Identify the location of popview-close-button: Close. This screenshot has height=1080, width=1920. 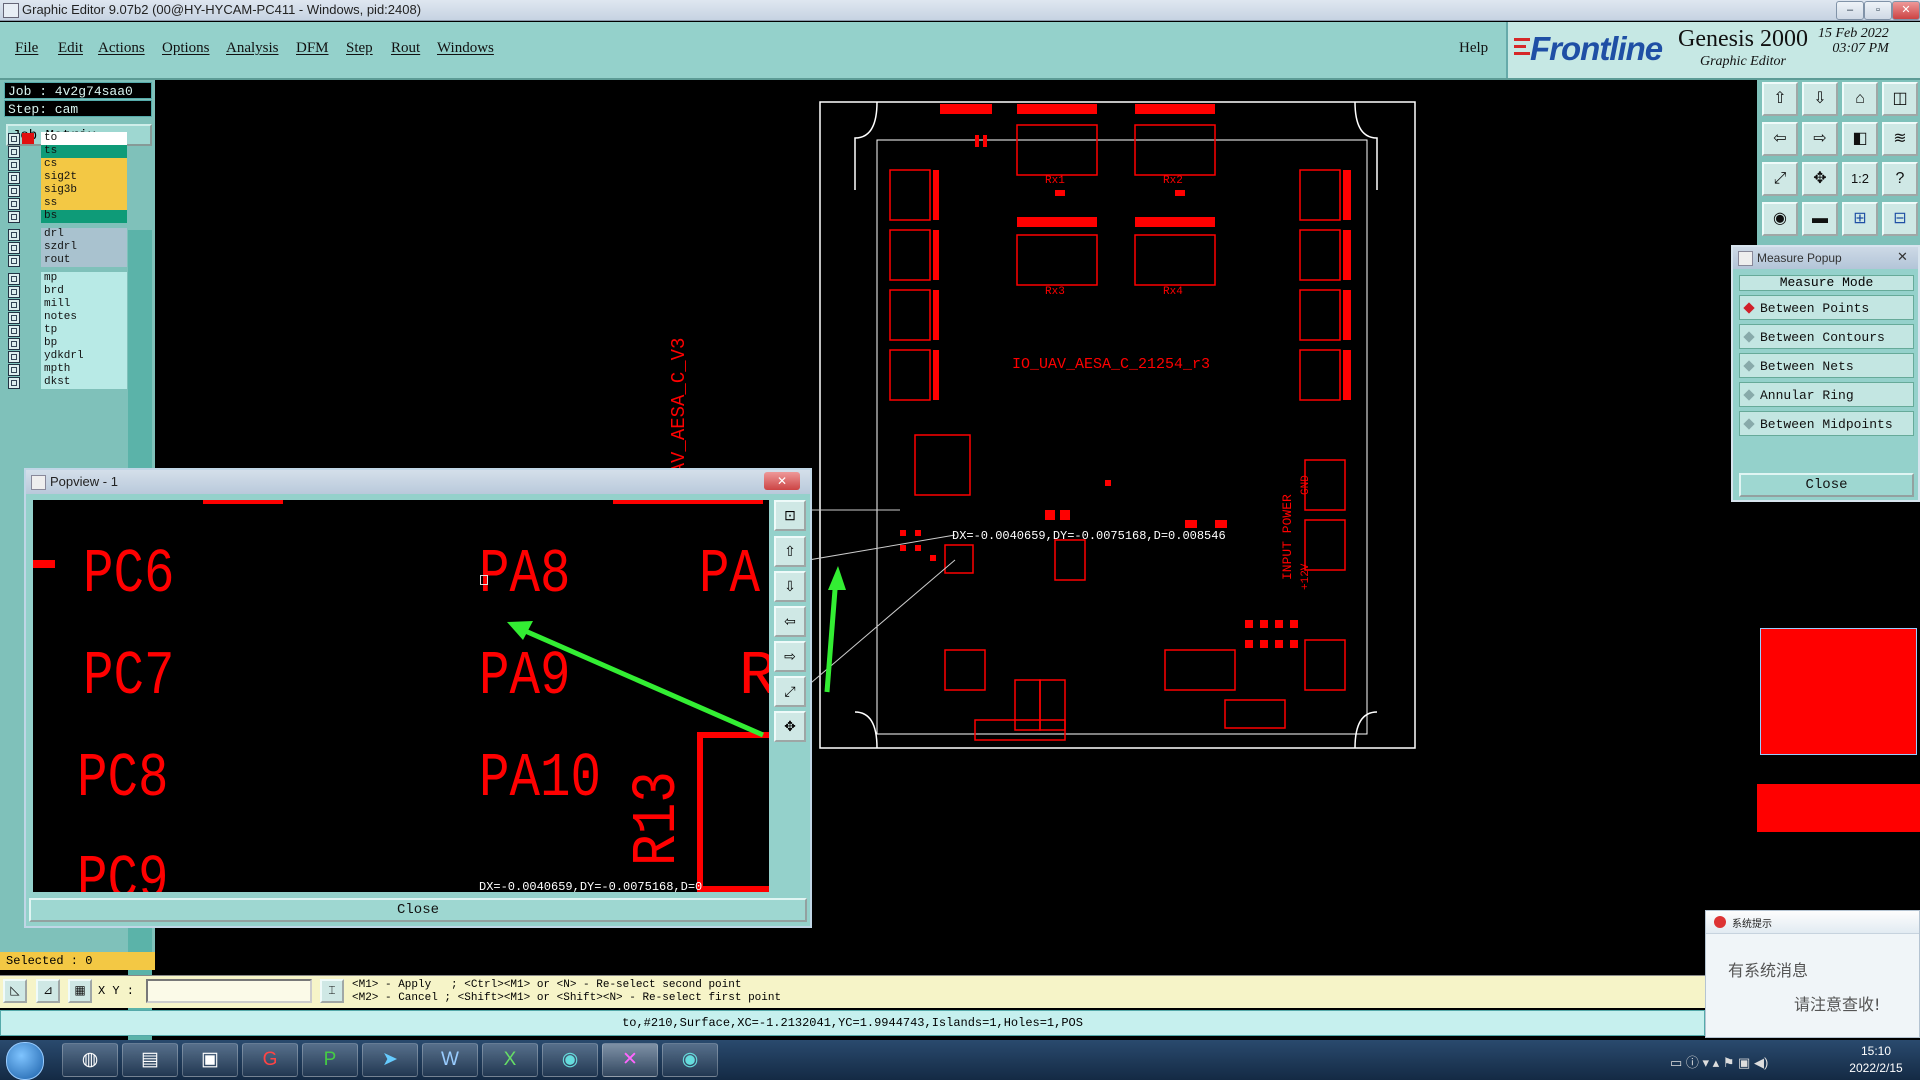
(418, 910).